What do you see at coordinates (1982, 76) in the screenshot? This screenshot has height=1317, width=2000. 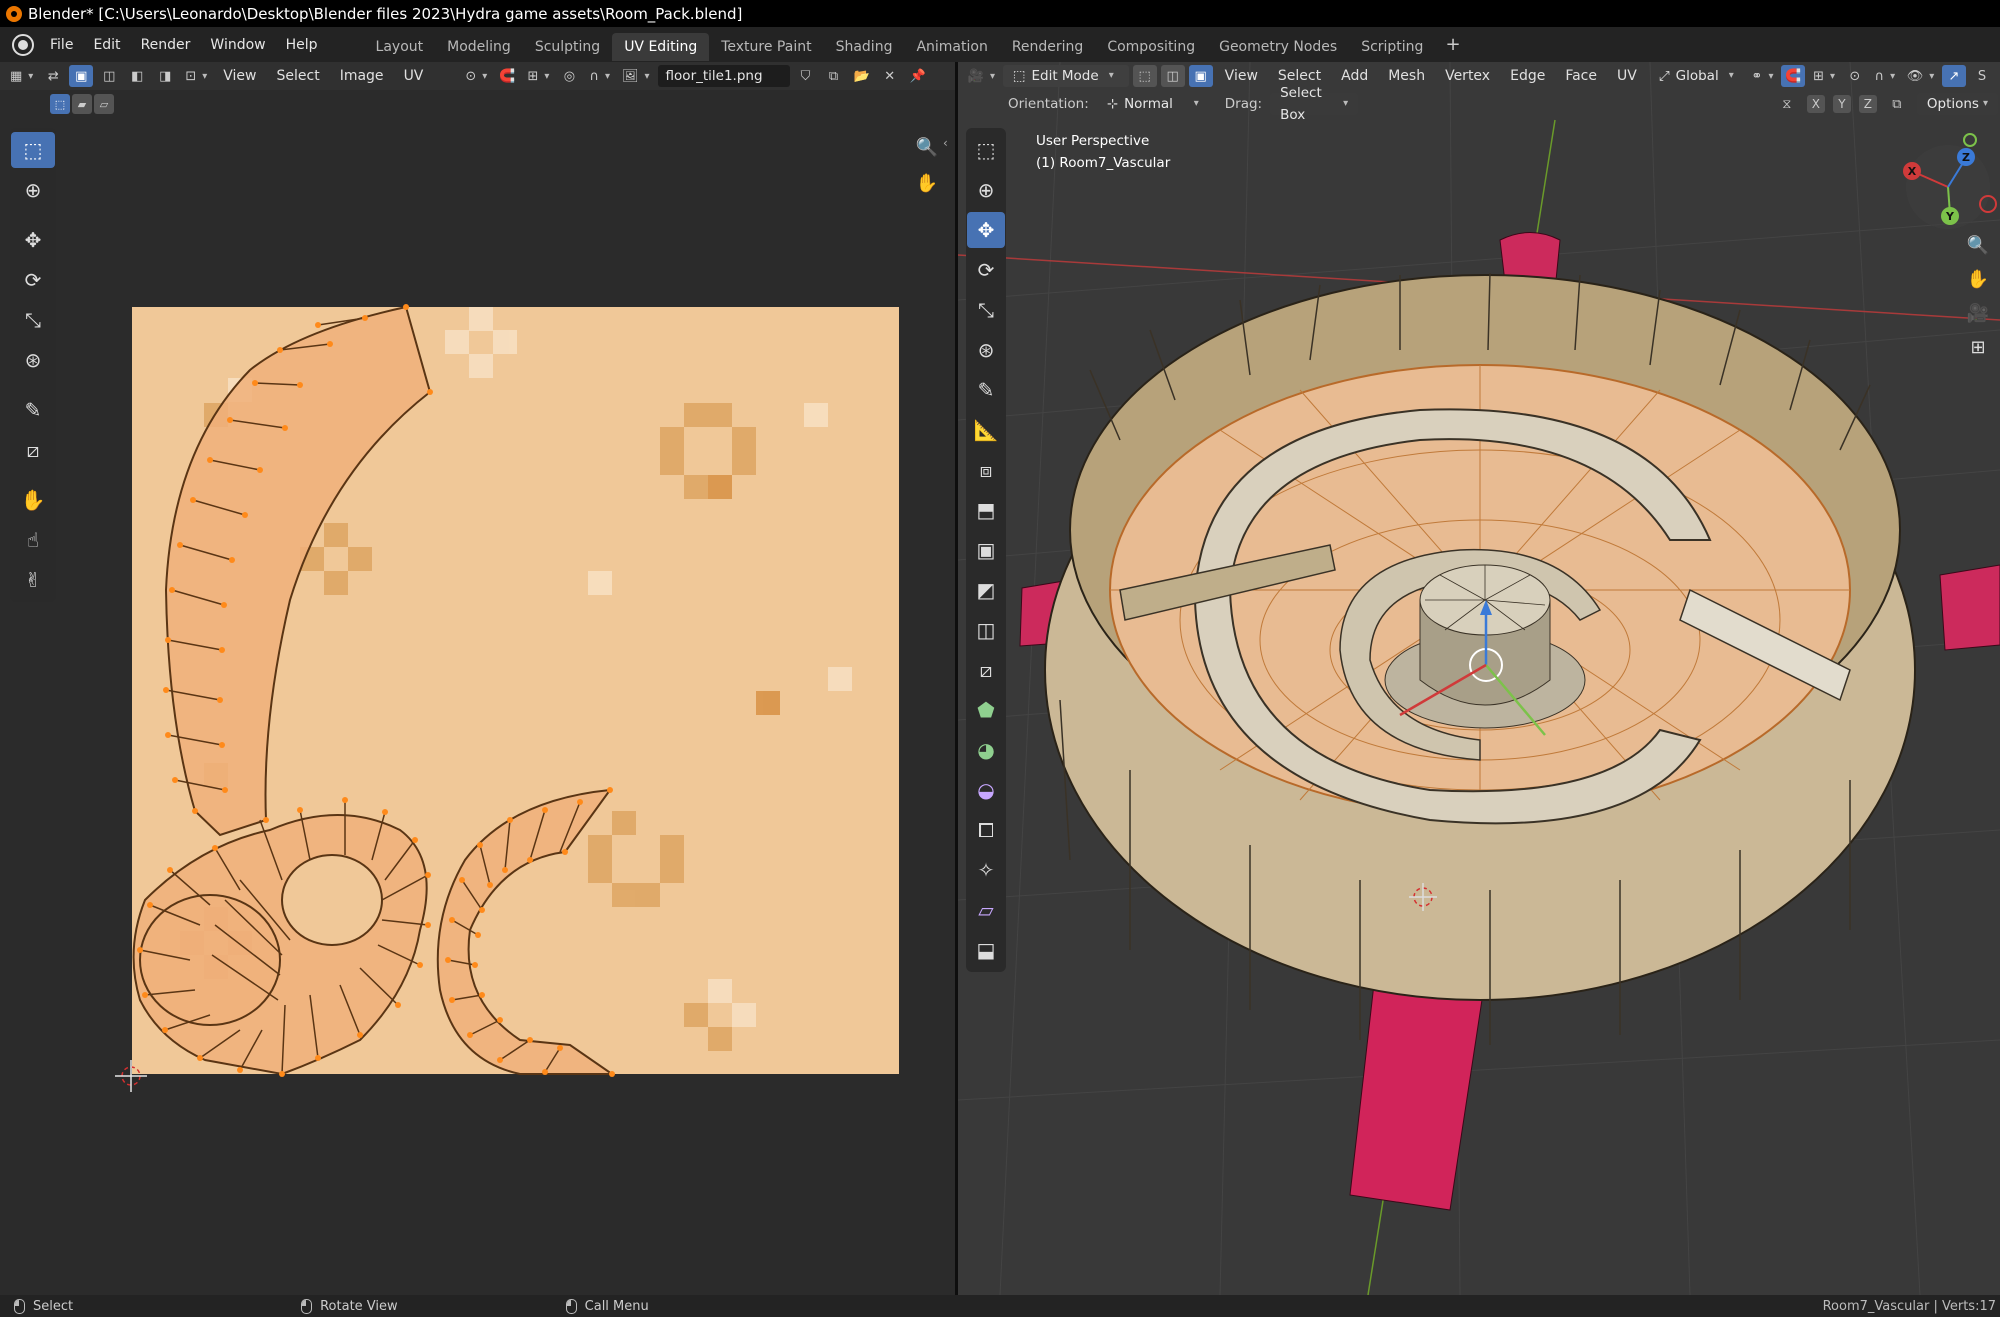 I see `shading-icon: S` at bounding box center [1982, 76].